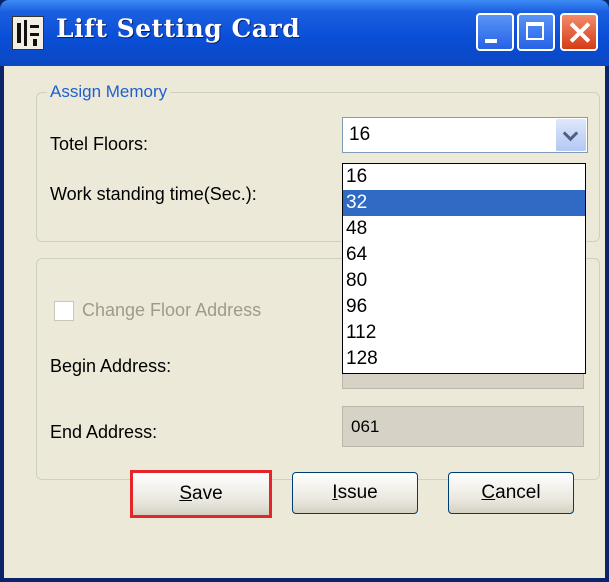 Image resolution: width=609 pixels, height=582 pixels. Describe the element at coordinates (99, 144) in the screenshot. I see `total-floors-label: Totel Floors:` at that location.